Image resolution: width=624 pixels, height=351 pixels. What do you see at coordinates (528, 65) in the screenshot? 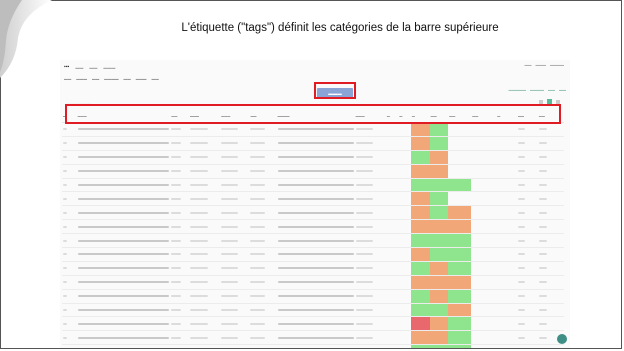
I see `user-menu: ▬▬` at bounding box center [528, 65].